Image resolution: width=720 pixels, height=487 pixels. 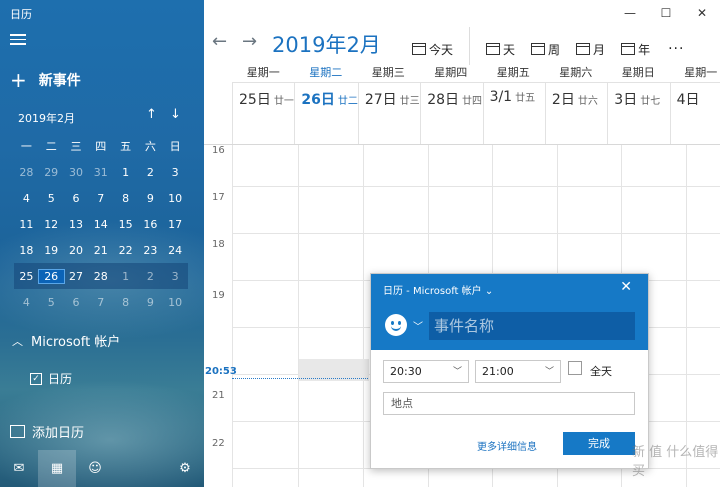 What do you see at coordinates (66, 341) in the screenshot?
I see `account-group-toggle: ︿ Microsoft 帐户` at bounding box center [66, 341].